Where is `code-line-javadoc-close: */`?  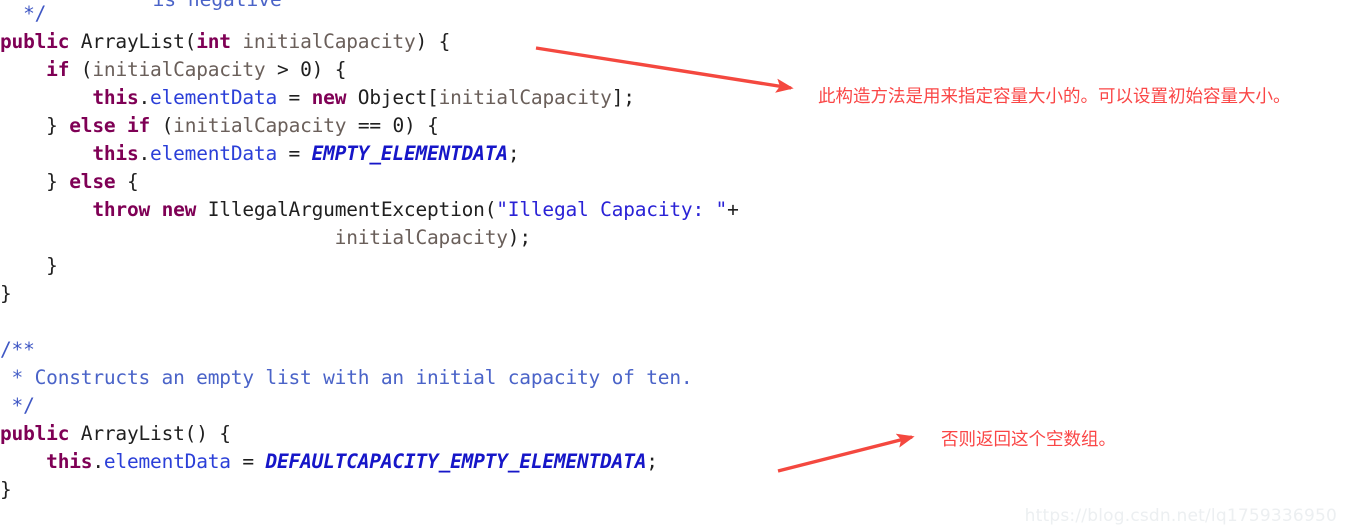
code-line-javadoc-close: */ is located at coordinates (675, 406).